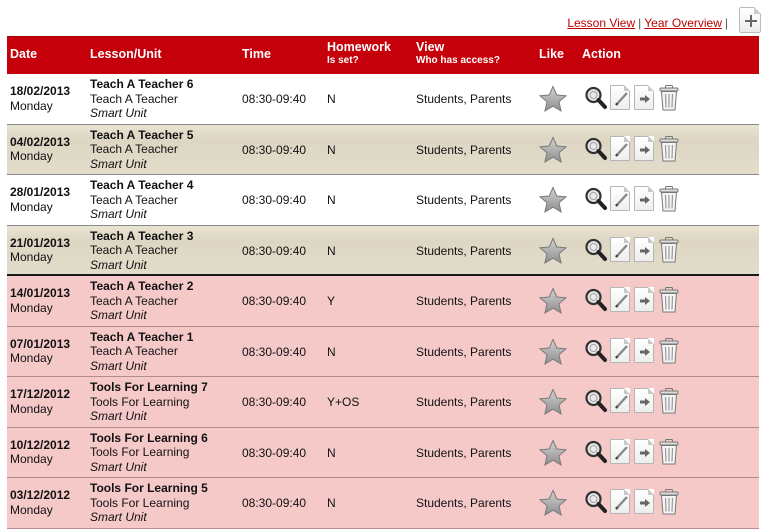  I want to click on col-header-homework-sub: Is set?, so click(343, 60).